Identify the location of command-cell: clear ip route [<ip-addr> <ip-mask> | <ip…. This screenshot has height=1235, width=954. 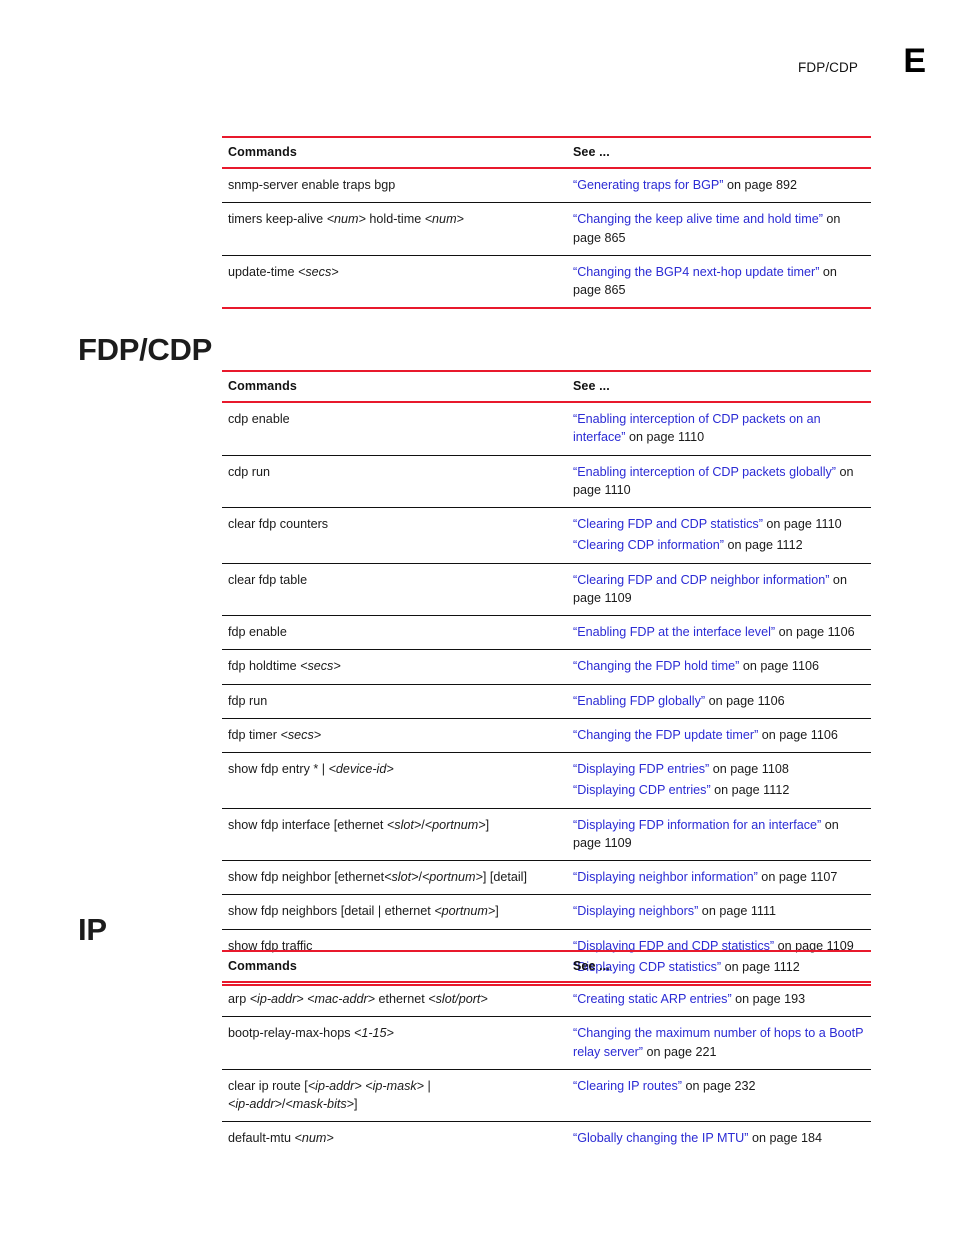
(394, 1096).